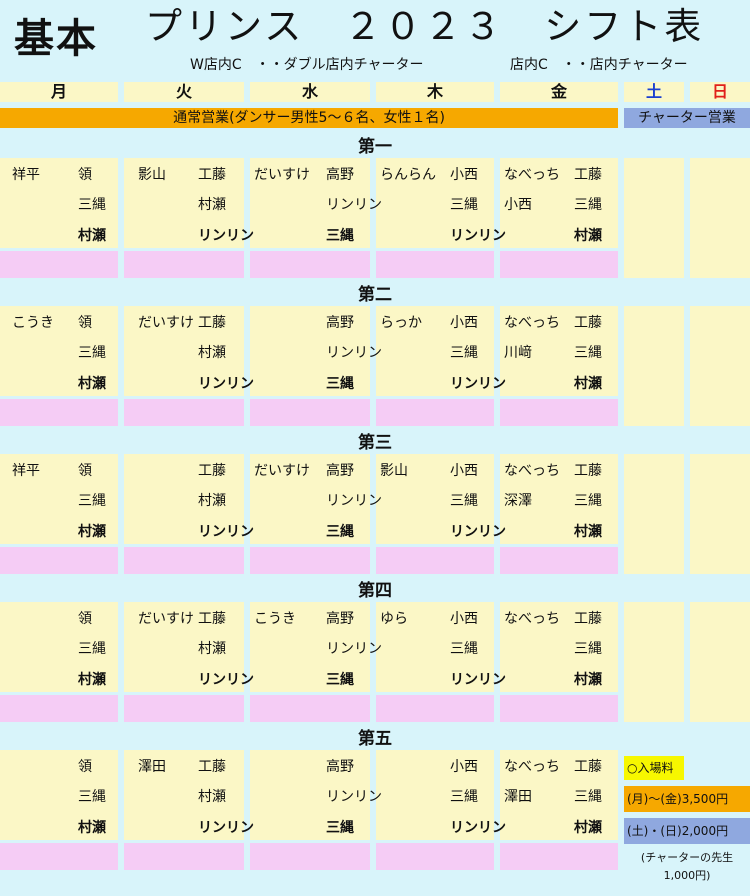 This screenshot has height=896, width=750. What do you see at coordinates (310, 92) in the screenshot?
I see `day-header-2: 水` at bounding box center [310, 92].